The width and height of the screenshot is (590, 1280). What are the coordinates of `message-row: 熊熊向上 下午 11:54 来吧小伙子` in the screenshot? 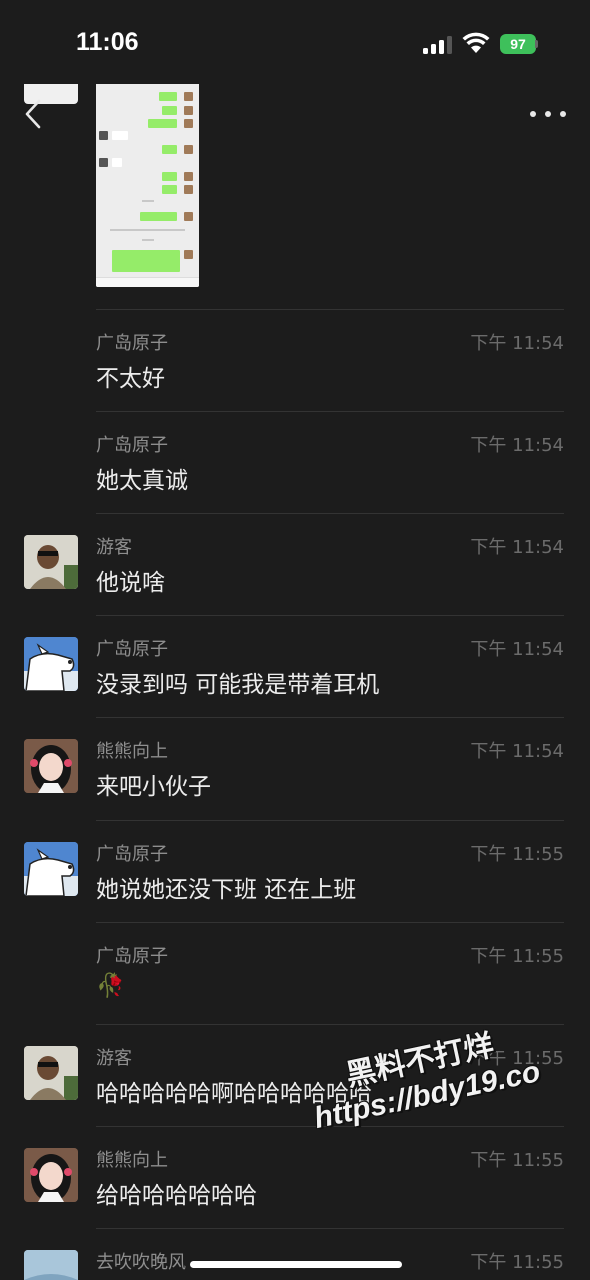 It's located at (295, 768).